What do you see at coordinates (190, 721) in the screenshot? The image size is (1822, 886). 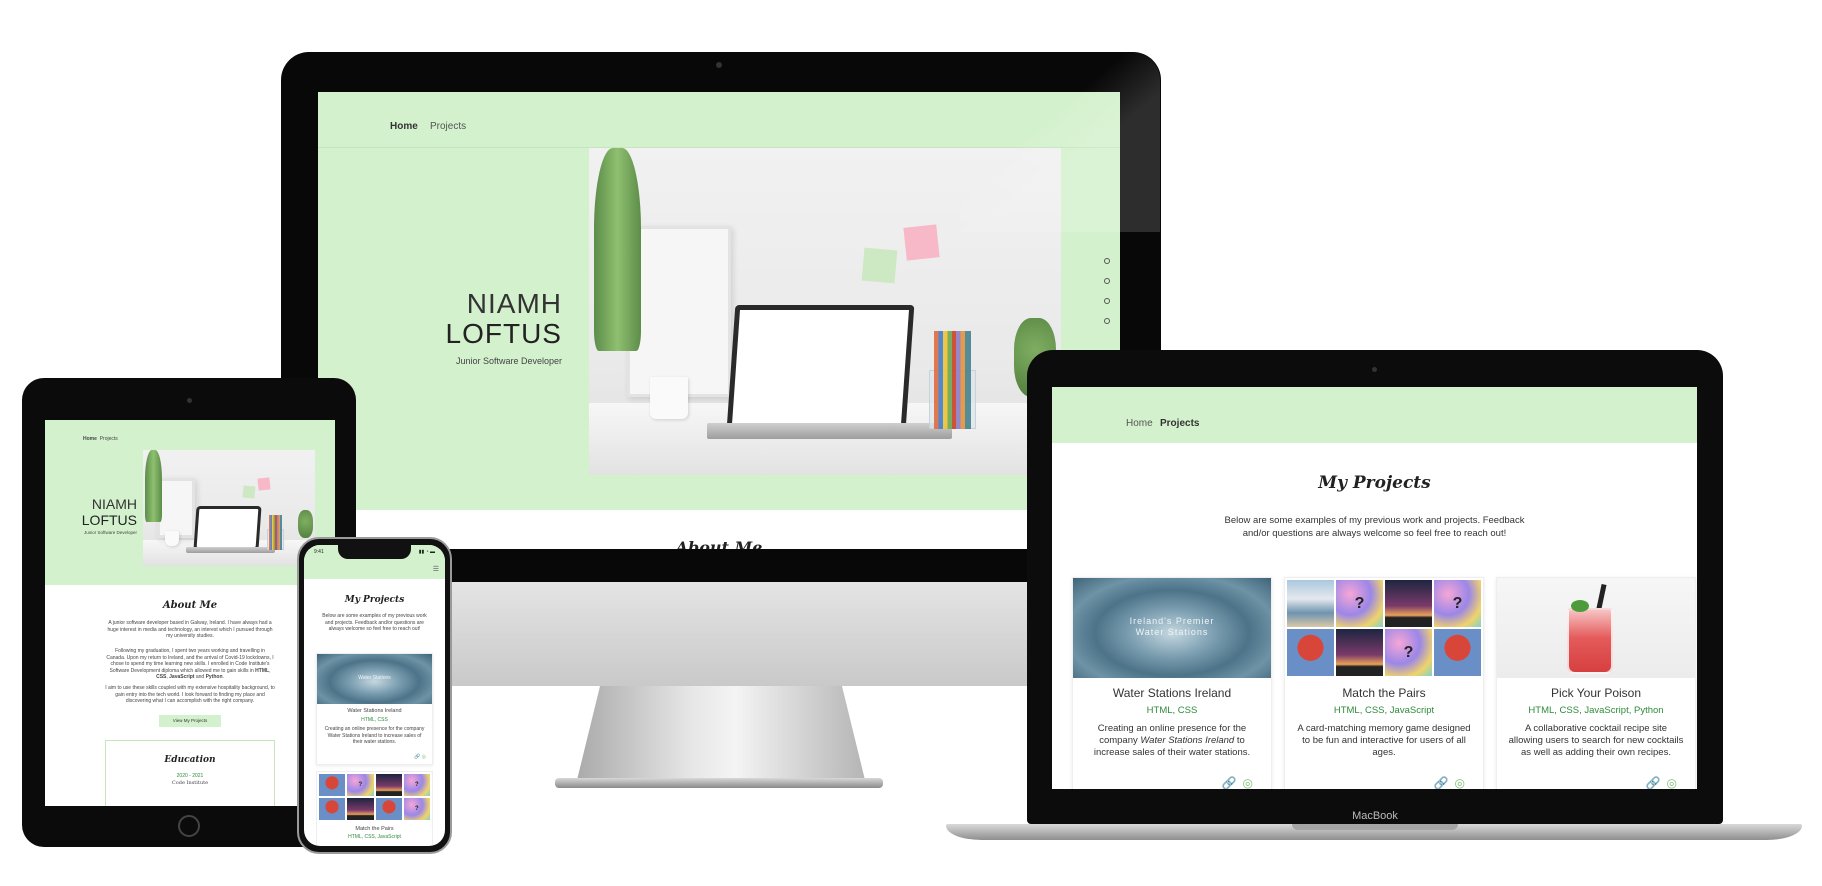 I see `view-projects-button: View My Projects` at bounding box center [190, 721].